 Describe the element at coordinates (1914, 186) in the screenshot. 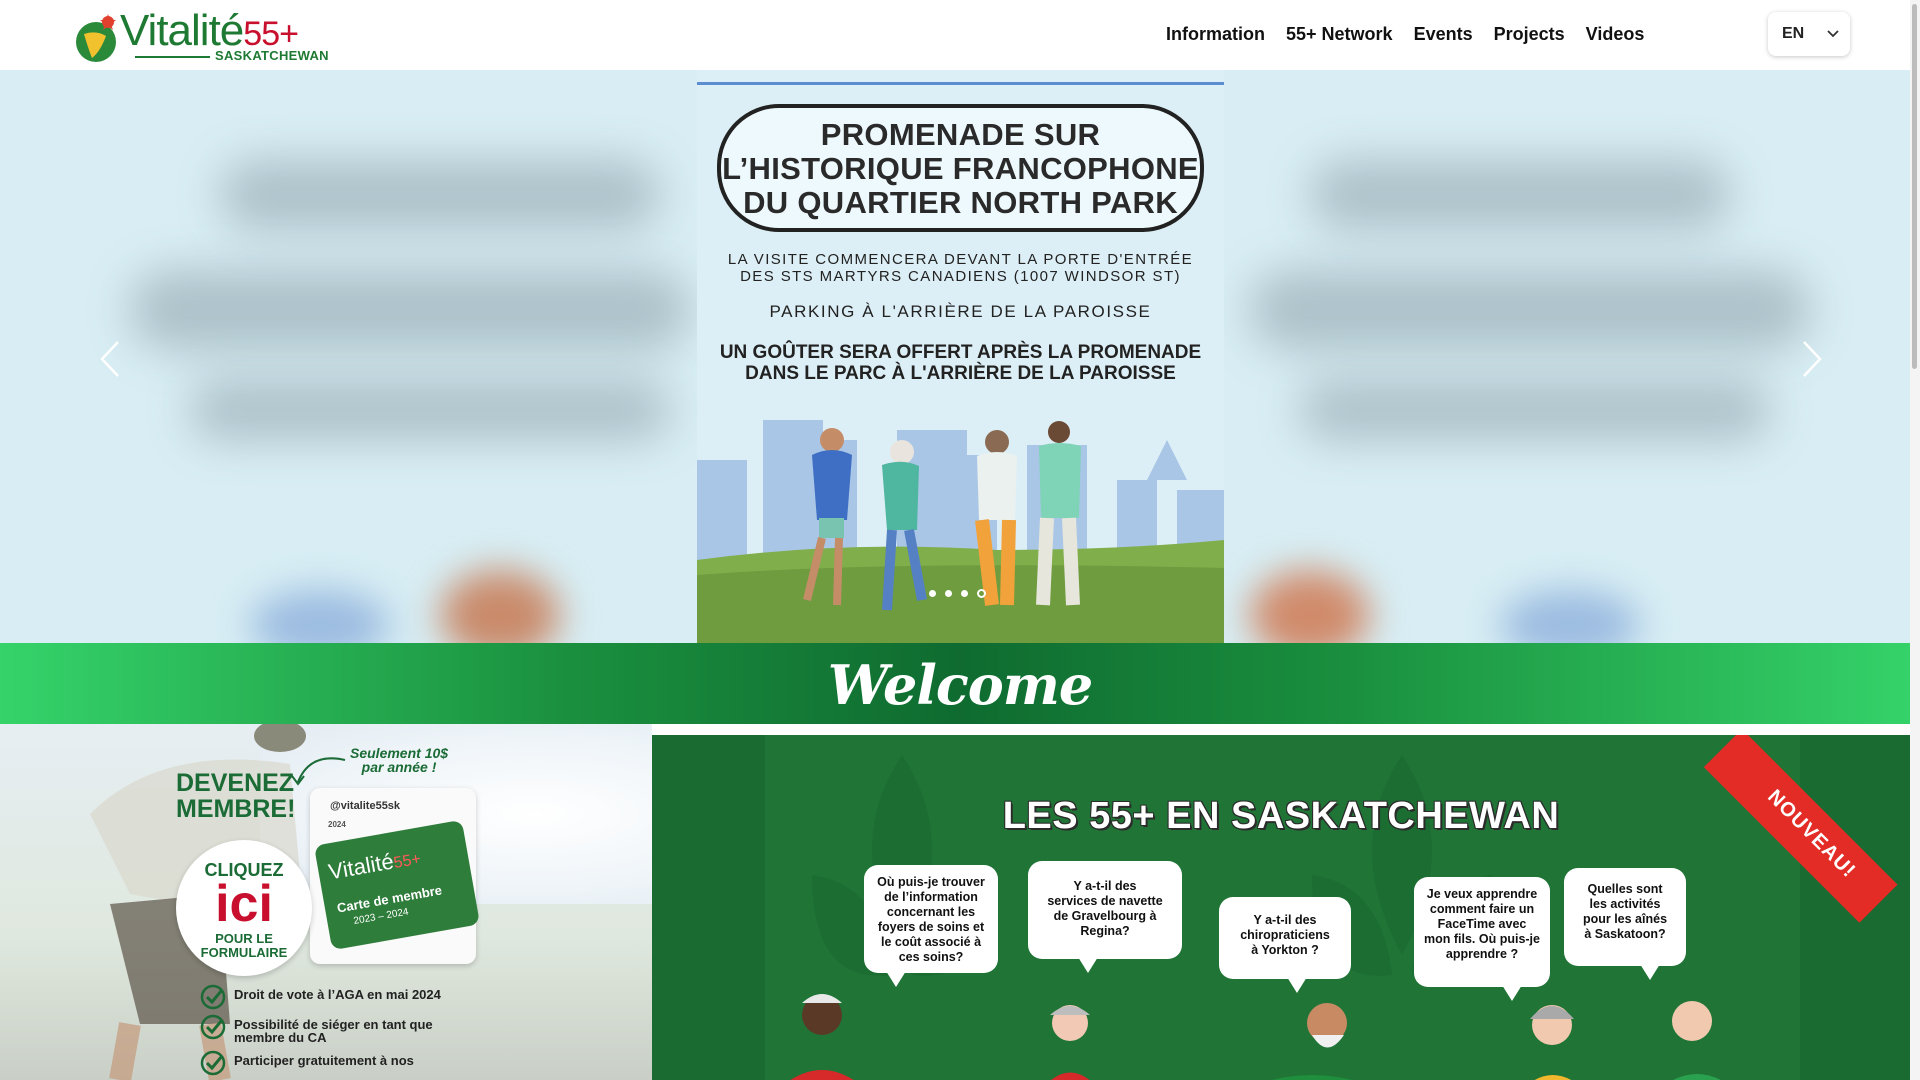

I see `scrollbar-thumb` at that location.